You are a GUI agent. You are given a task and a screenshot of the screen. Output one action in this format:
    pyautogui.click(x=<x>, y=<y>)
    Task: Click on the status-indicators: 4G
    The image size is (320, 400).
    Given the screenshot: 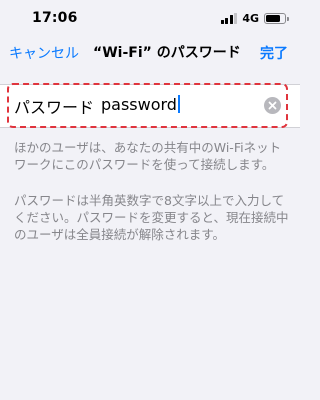 What is the action you would take?
    pyautogui.click(x=254, y=18)
    